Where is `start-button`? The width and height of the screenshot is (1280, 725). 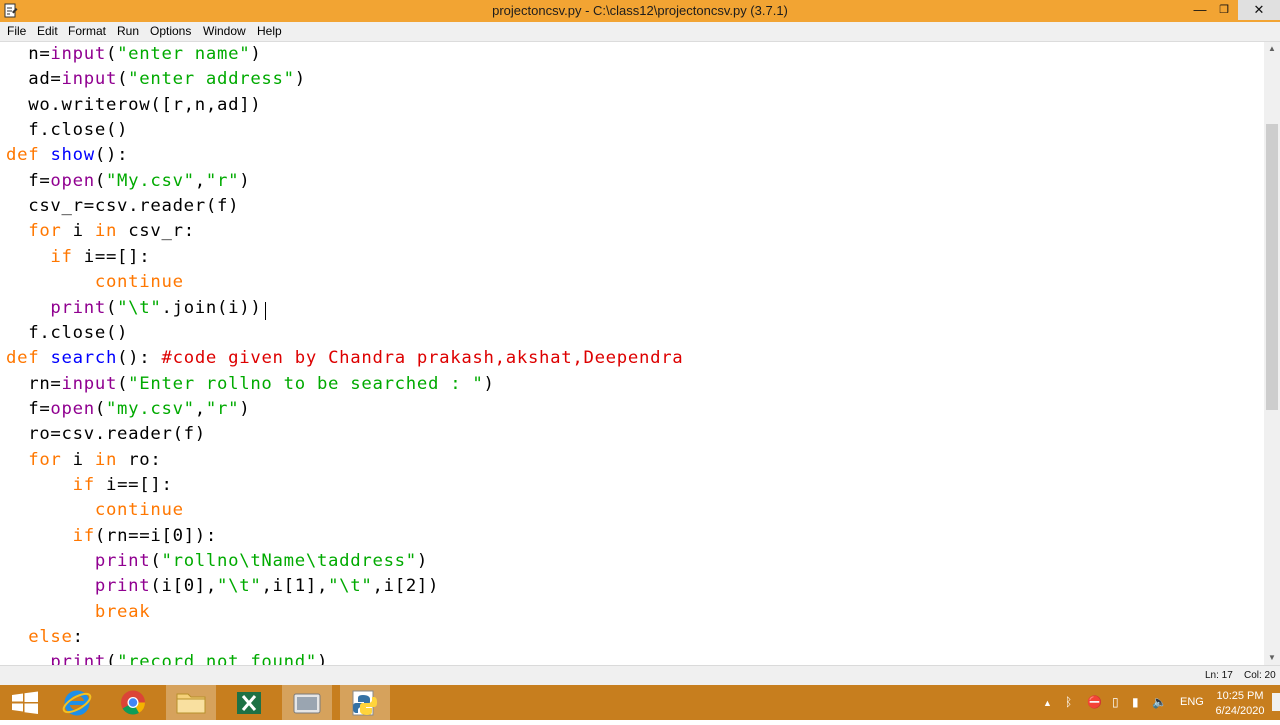 start-button is located at coordinates (25, 702).